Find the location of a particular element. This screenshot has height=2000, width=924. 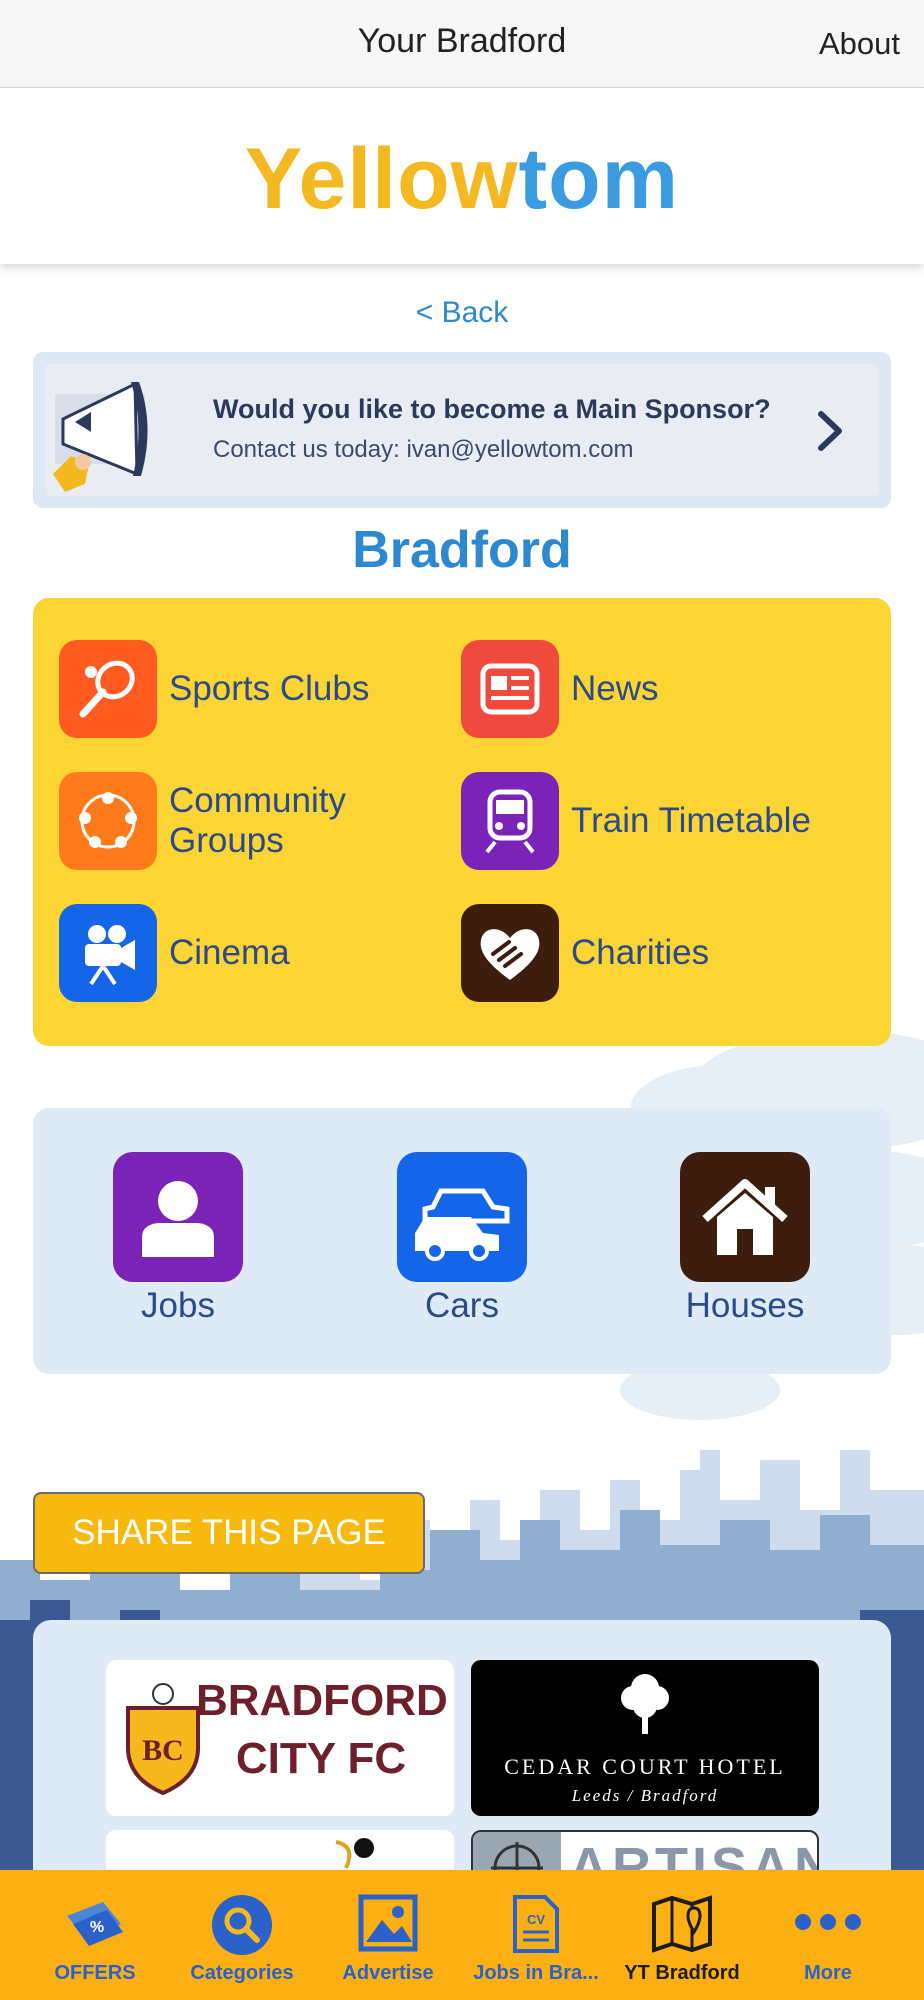

about-link: About is located at coordinates (859, 44).